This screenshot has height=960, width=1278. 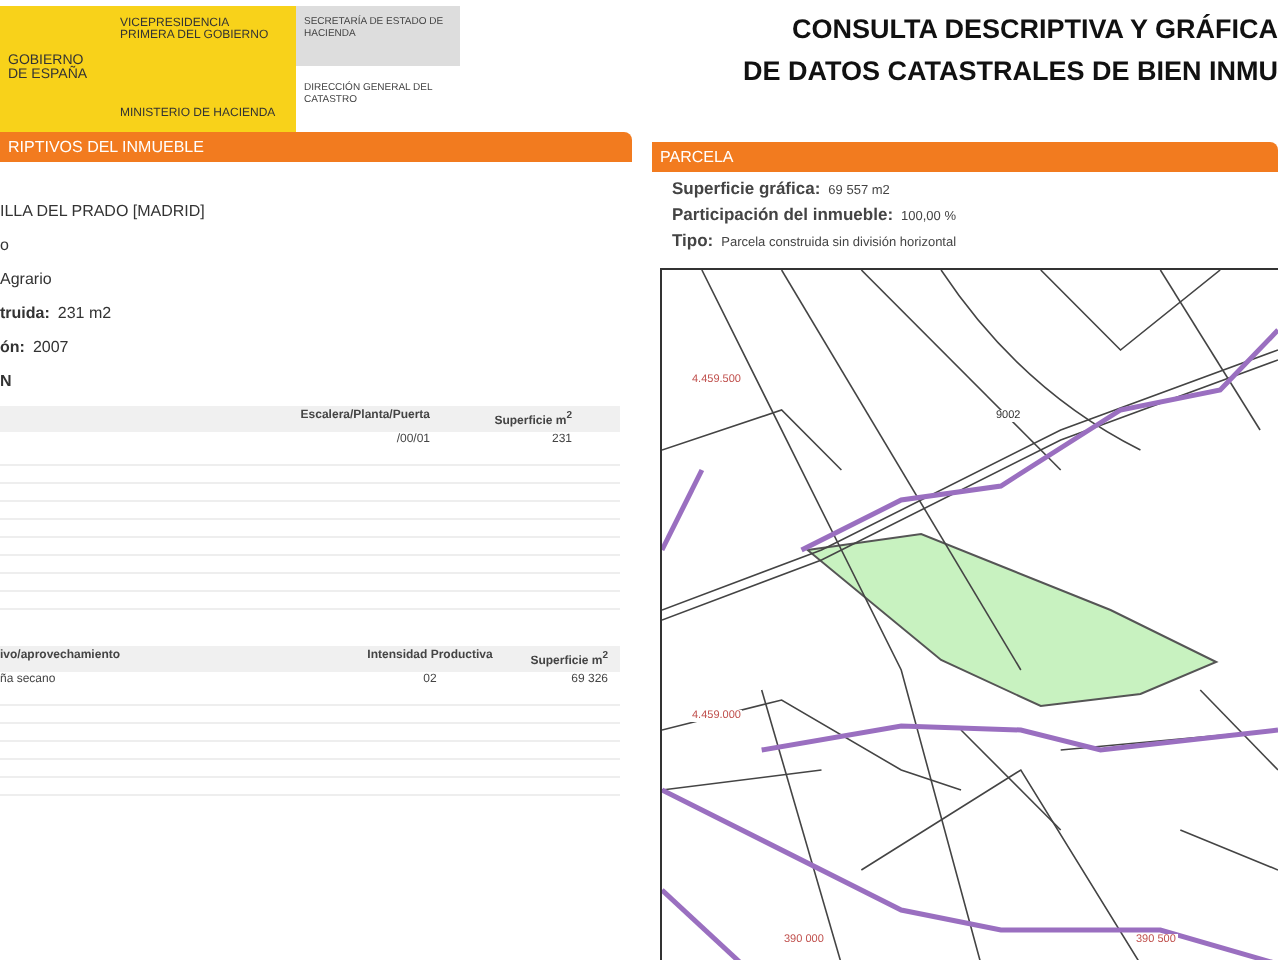 I want to click on section-header: RIPTIVOS DEL INMUEBLE, so click(x=316, y=147).